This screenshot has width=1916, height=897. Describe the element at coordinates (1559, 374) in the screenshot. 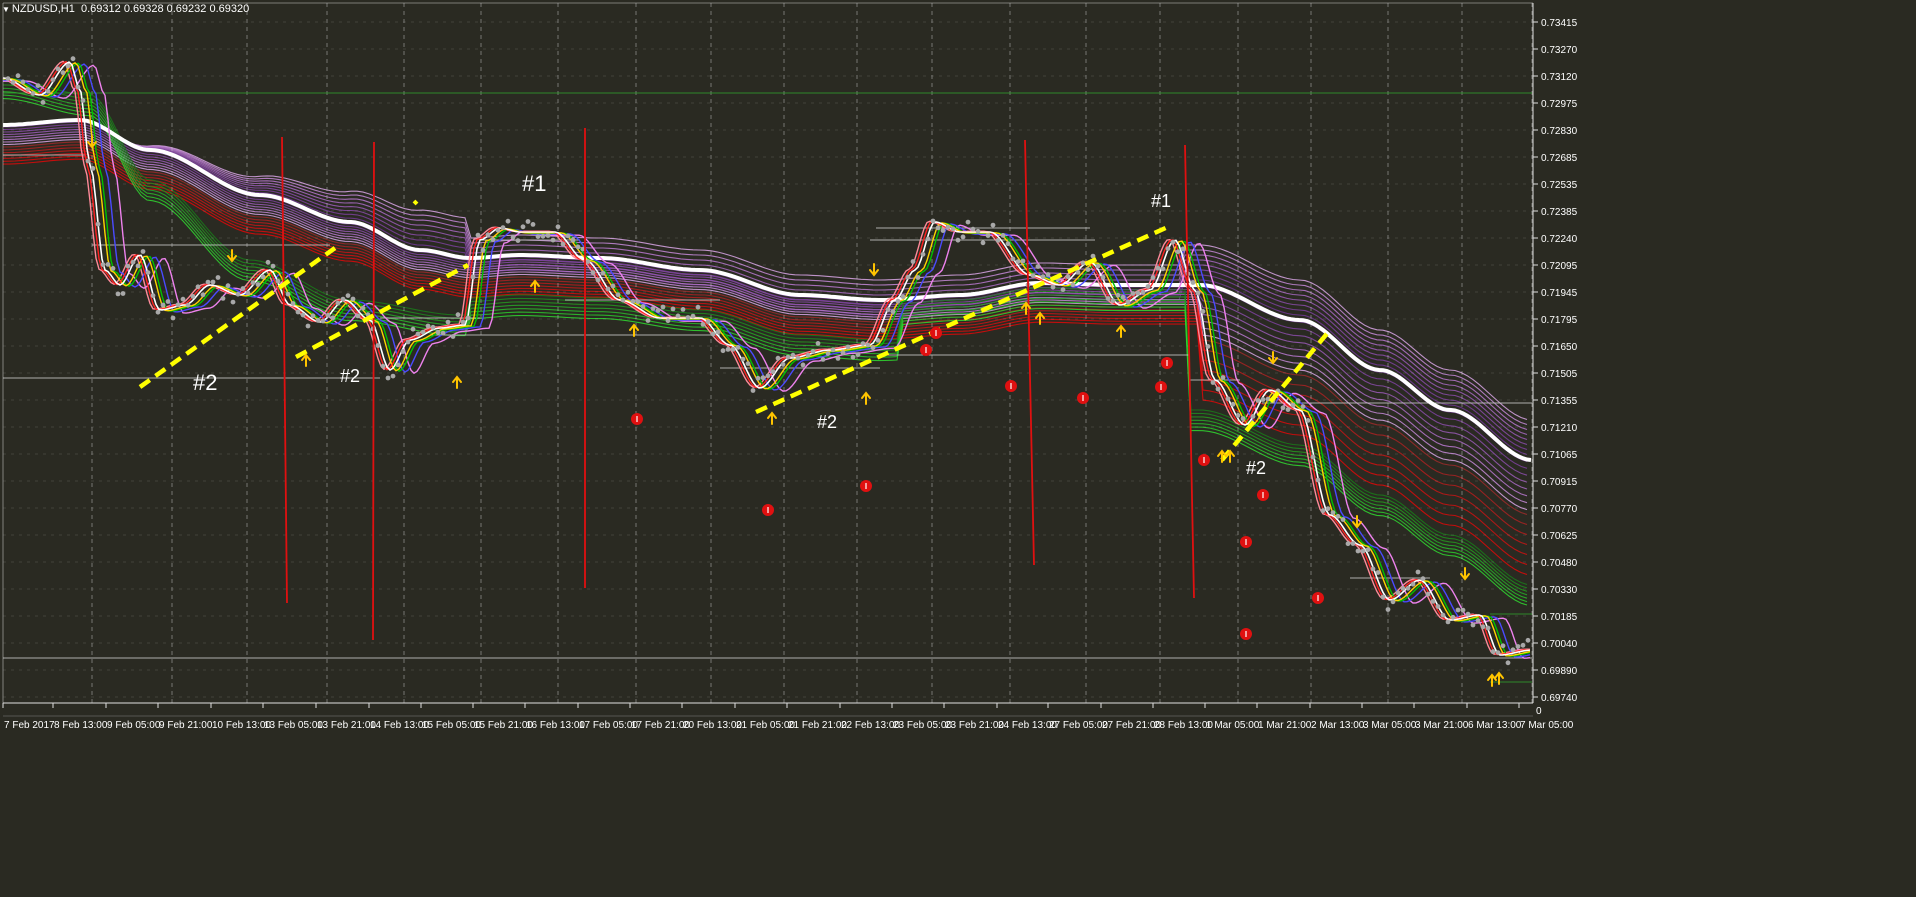

I see `price-tick-label: 0.71505` at that location.